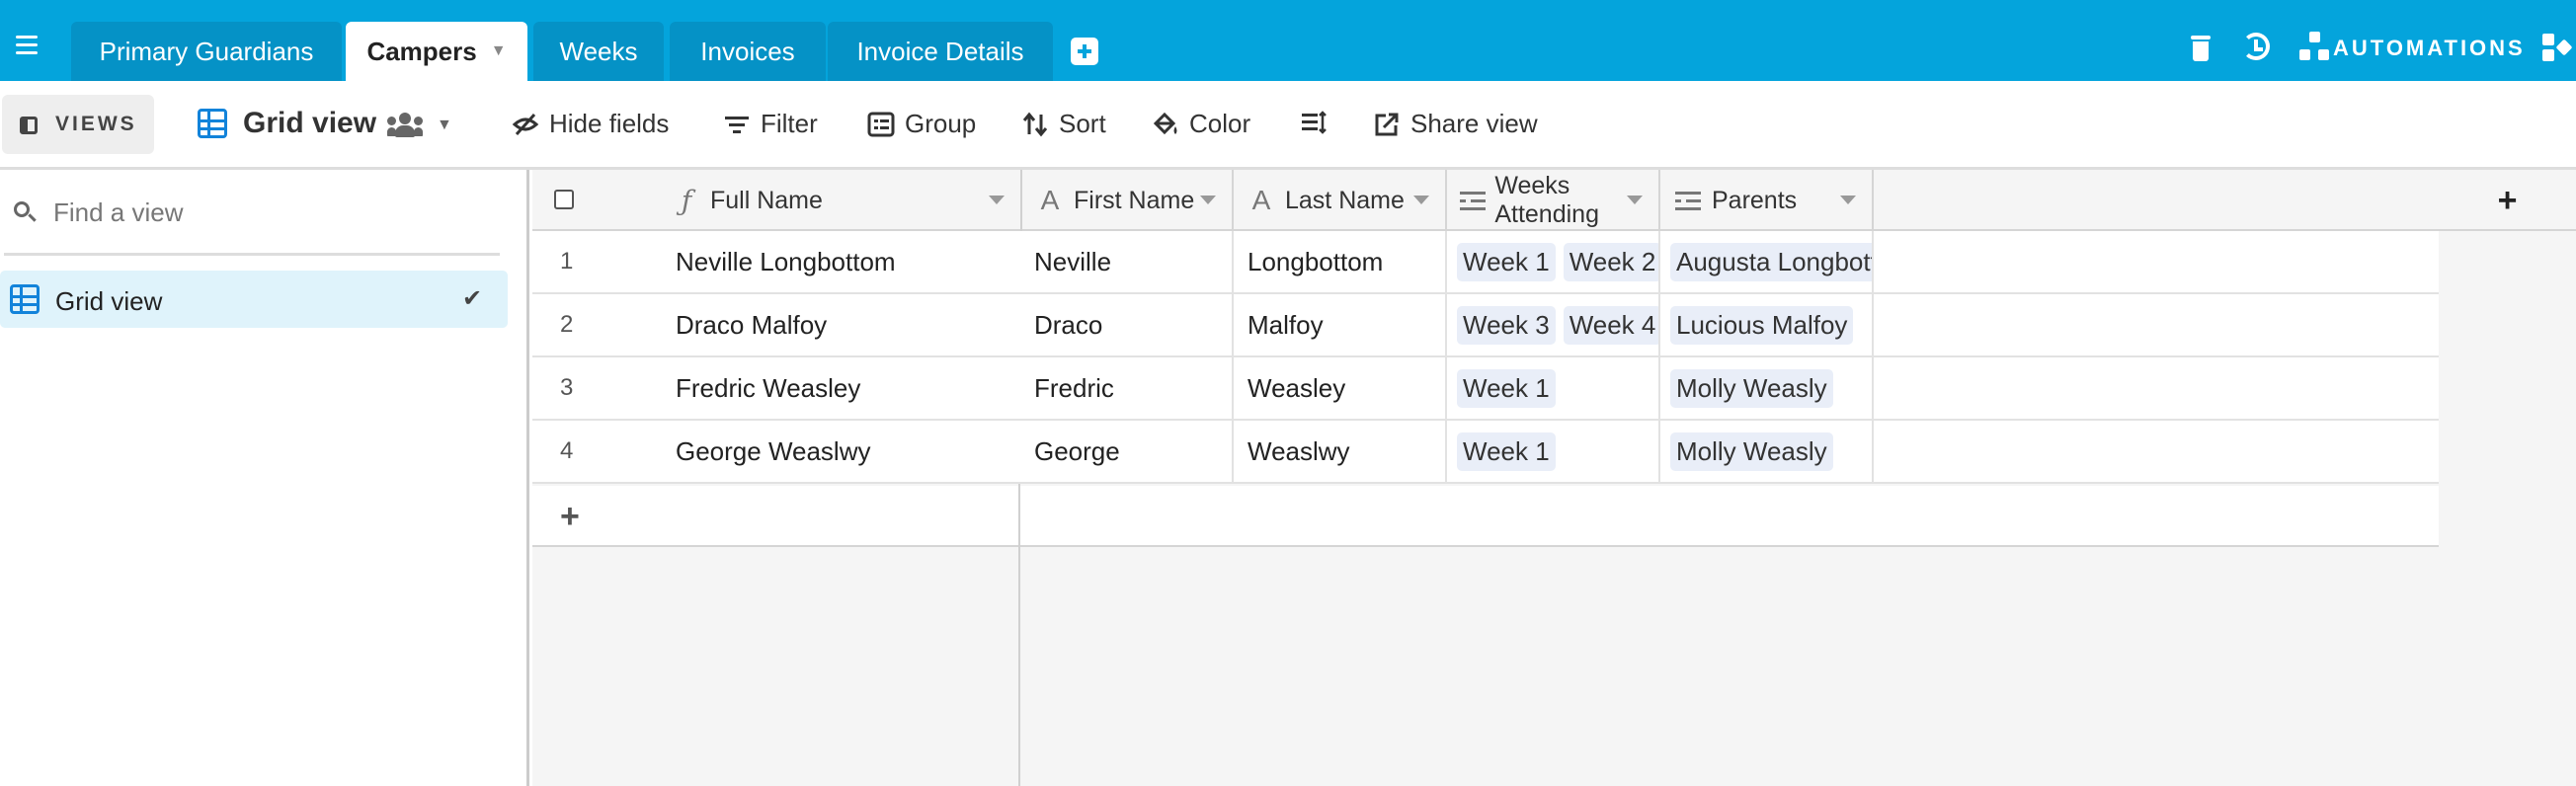  What do you see at coordinates (1387, 125) in the screenshot?
I see `share-icon` at bounding box center [1387, 125].